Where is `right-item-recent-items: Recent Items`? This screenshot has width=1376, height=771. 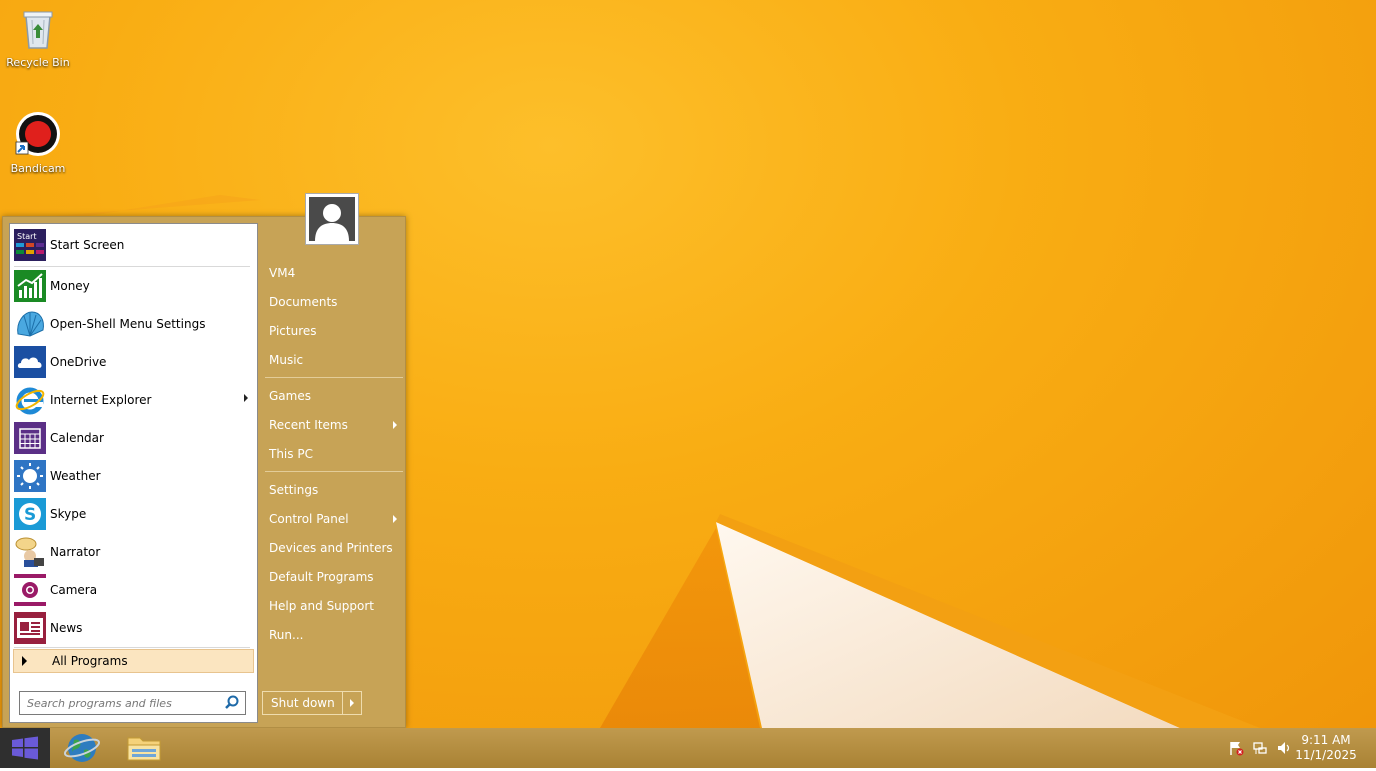 right-item-recent-items: Recent Items is located at coordinates (336, 425).